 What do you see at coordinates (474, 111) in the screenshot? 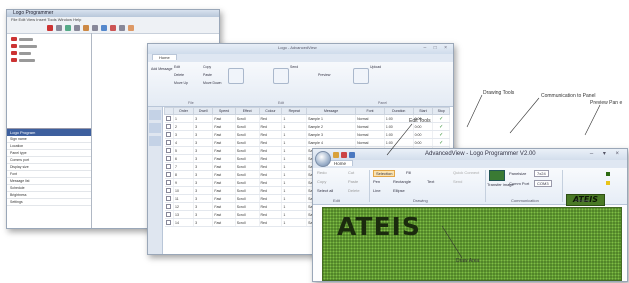
I see `drawing-tools-leader` at bounding box center [474, 111].